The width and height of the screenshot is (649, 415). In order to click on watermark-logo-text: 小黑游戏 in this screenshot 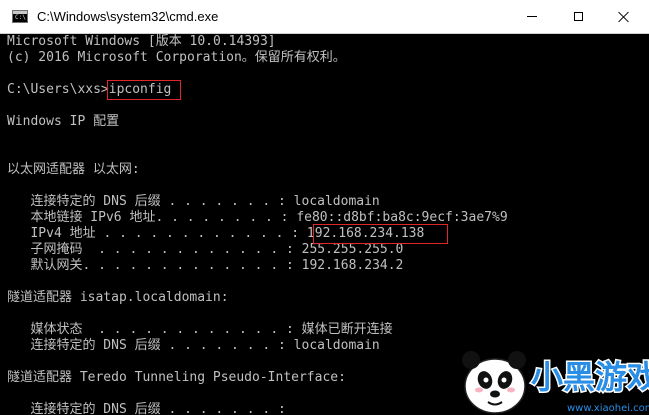, I will do `click(590, 377)`.